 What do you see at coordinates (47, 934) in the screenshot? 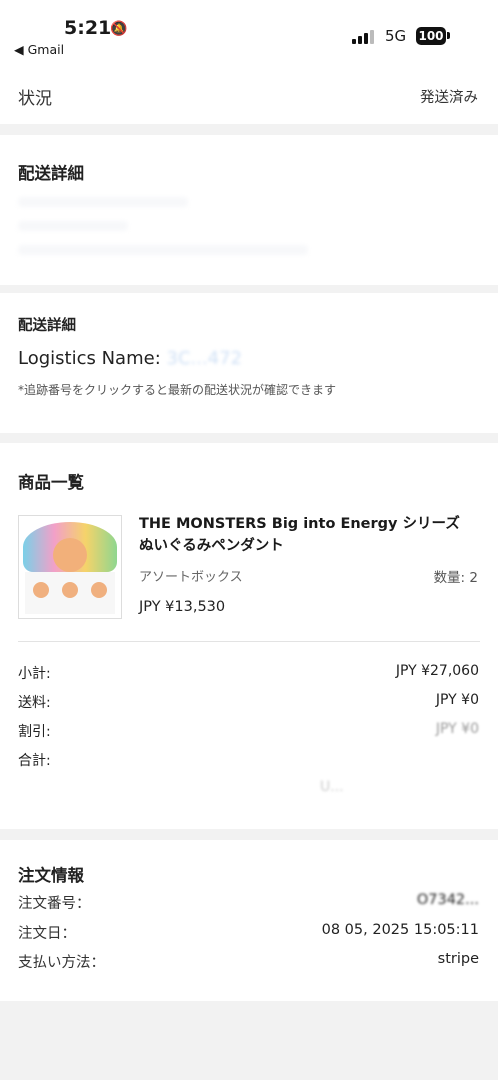
I see `order-date-label: 注文日：` at bounding box center [47, 934].